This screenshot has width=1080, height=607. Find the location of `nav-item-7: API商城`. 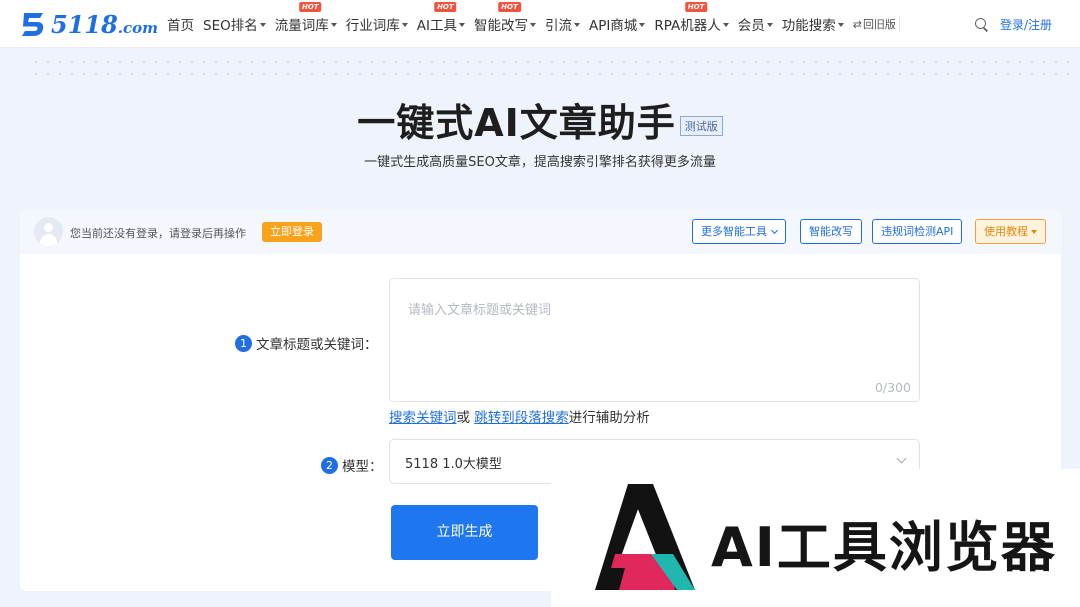

nav-item-7: API商城 is located at coordinates (617, 24).